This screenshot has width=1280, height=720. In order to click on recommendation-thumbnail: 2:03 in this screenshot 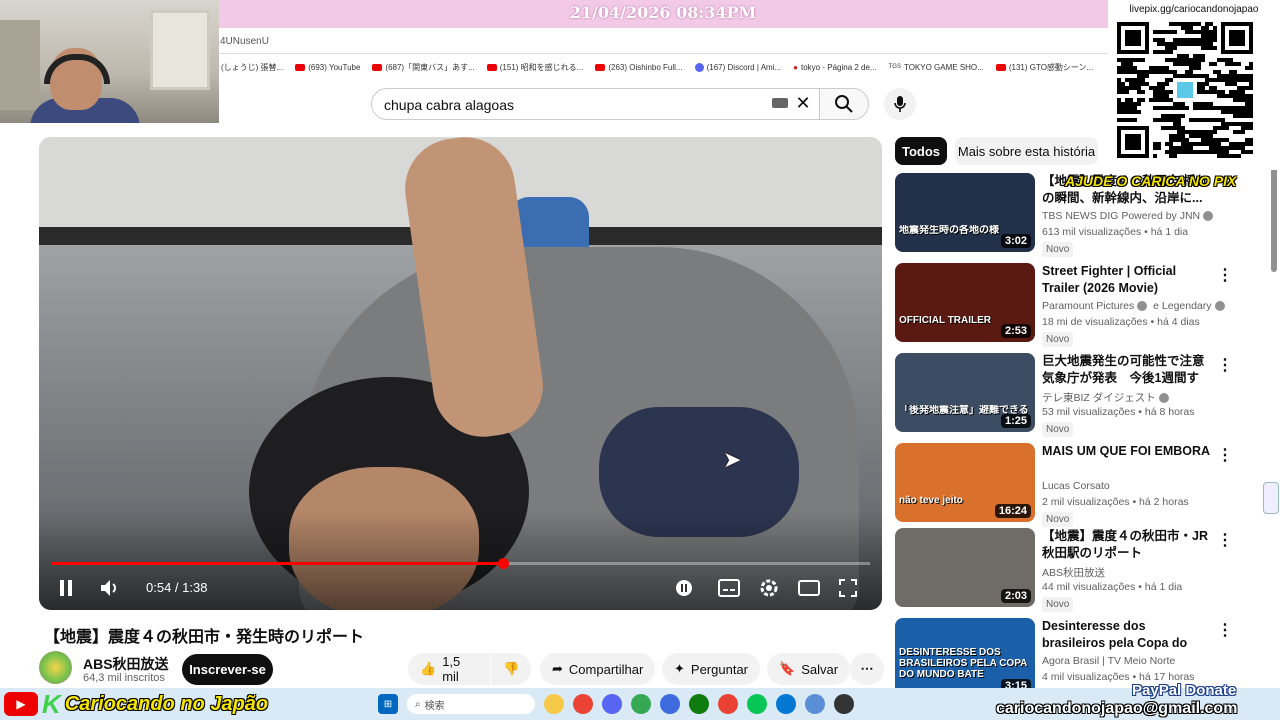, I will do `click(965, 567)`.